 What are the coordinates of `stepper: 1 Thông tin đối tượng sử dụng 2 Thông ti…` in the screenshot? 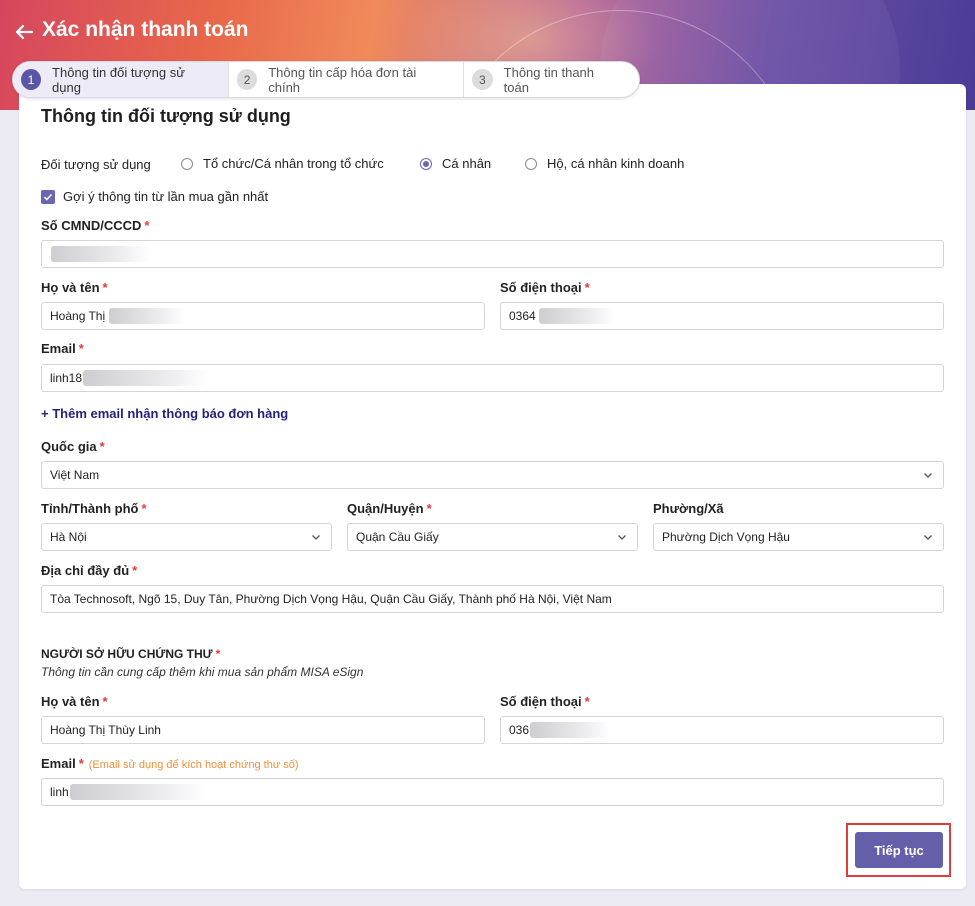 It's located at (326, 79).